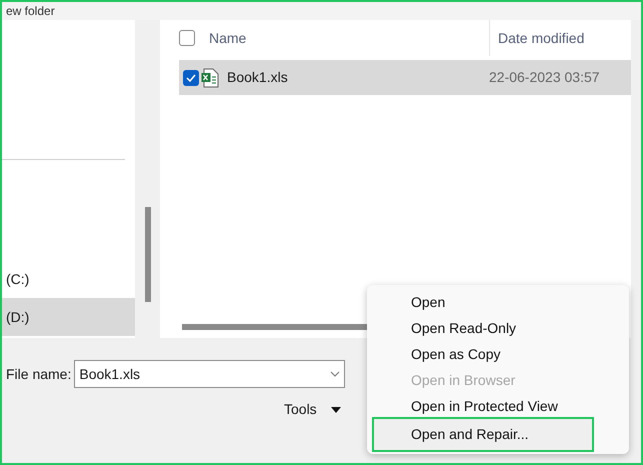  Describe the element at coordinates (349, 38) in the screenshot. I see `column-header: Name` at that location.